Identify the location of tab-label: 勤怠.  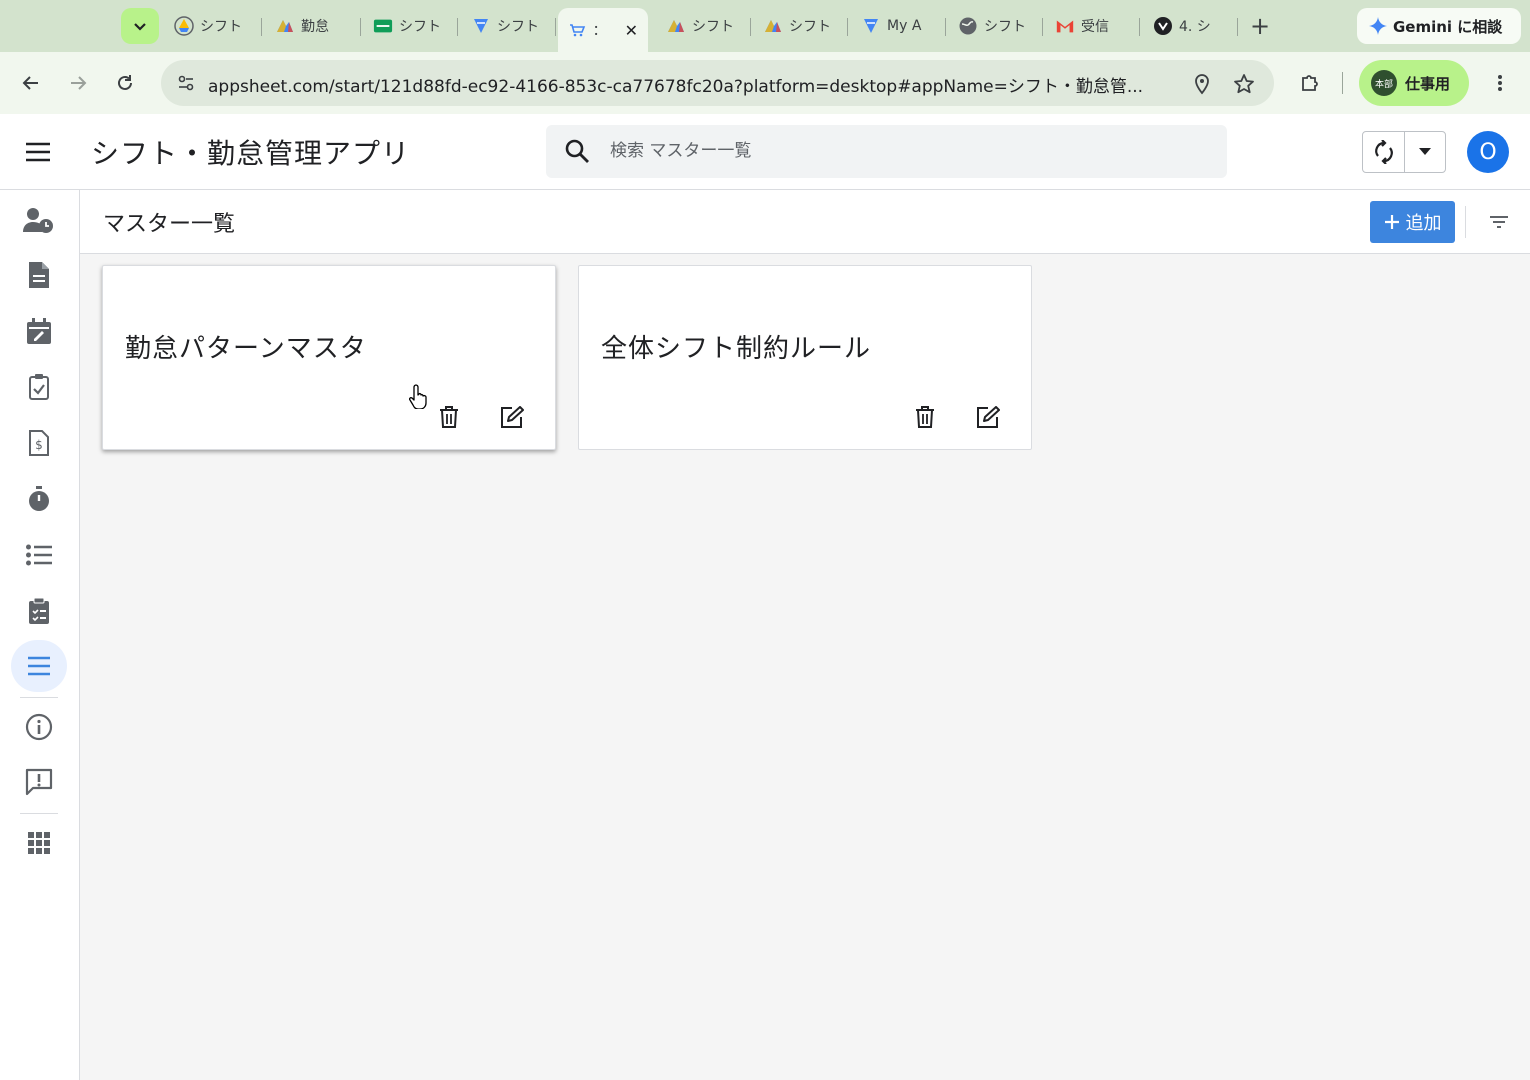
(315, 27).